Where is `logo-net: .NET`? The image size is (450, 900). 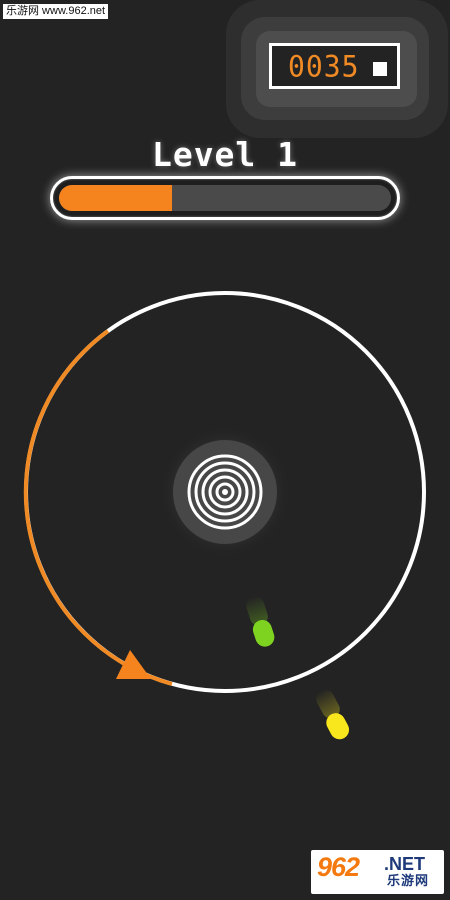 logo-net: .NET is located at coordinates (405, 864).